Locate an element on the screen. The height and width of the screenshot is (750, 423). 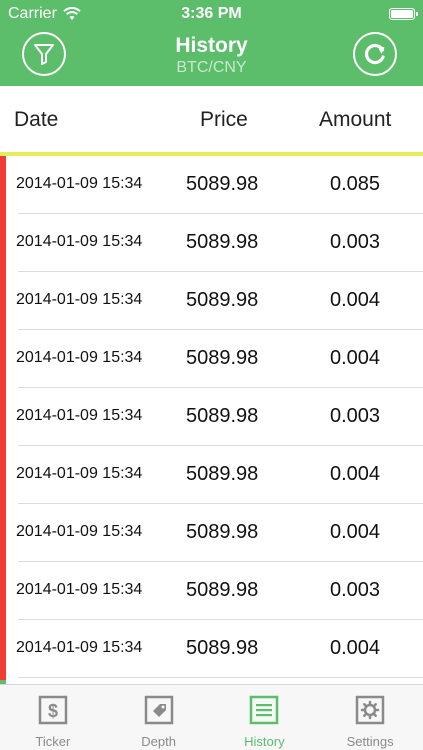
column-header-price: Price is located at coordinates (224, 119).